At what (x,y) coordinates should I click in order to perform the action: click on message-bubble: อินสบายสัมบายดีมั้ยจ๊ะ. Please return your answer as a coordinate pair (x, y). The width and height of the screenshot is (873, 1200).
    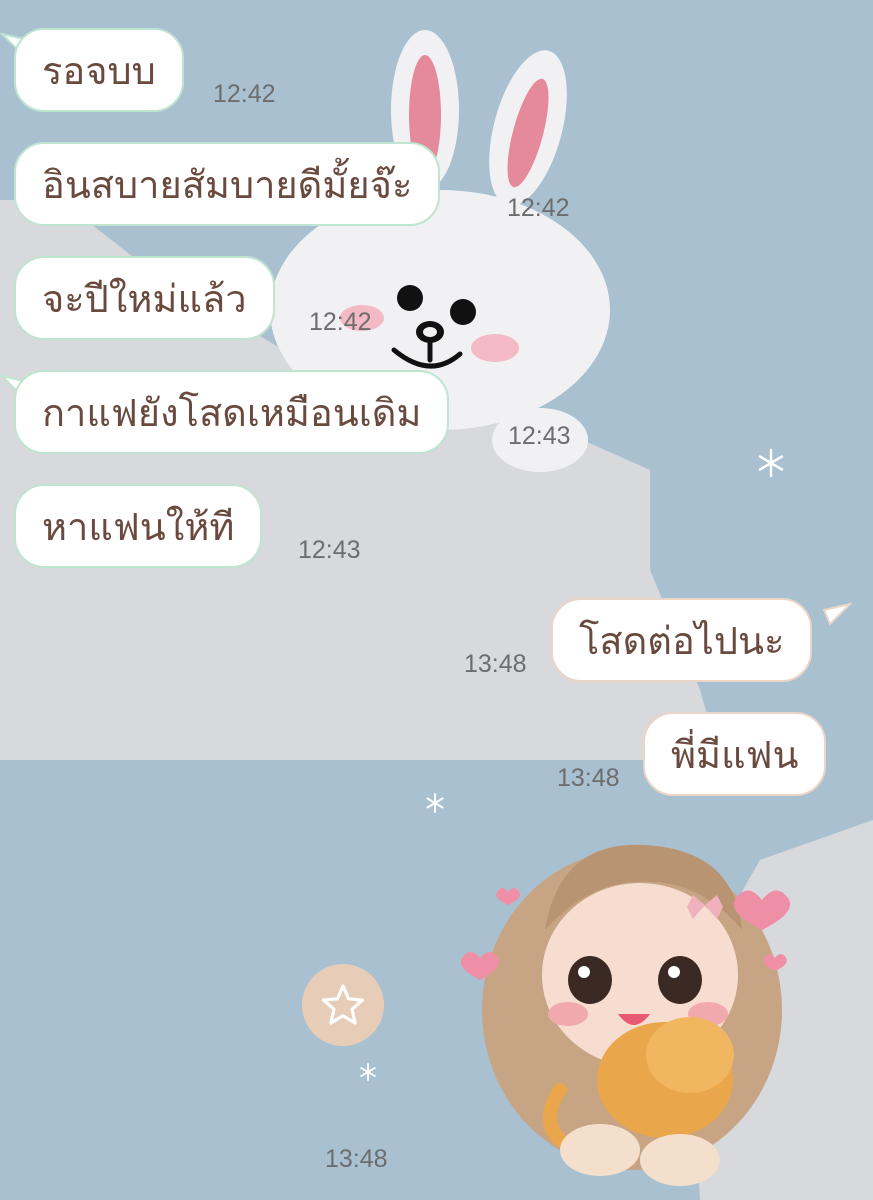
    Looking at the image, I should click on (227, 184).